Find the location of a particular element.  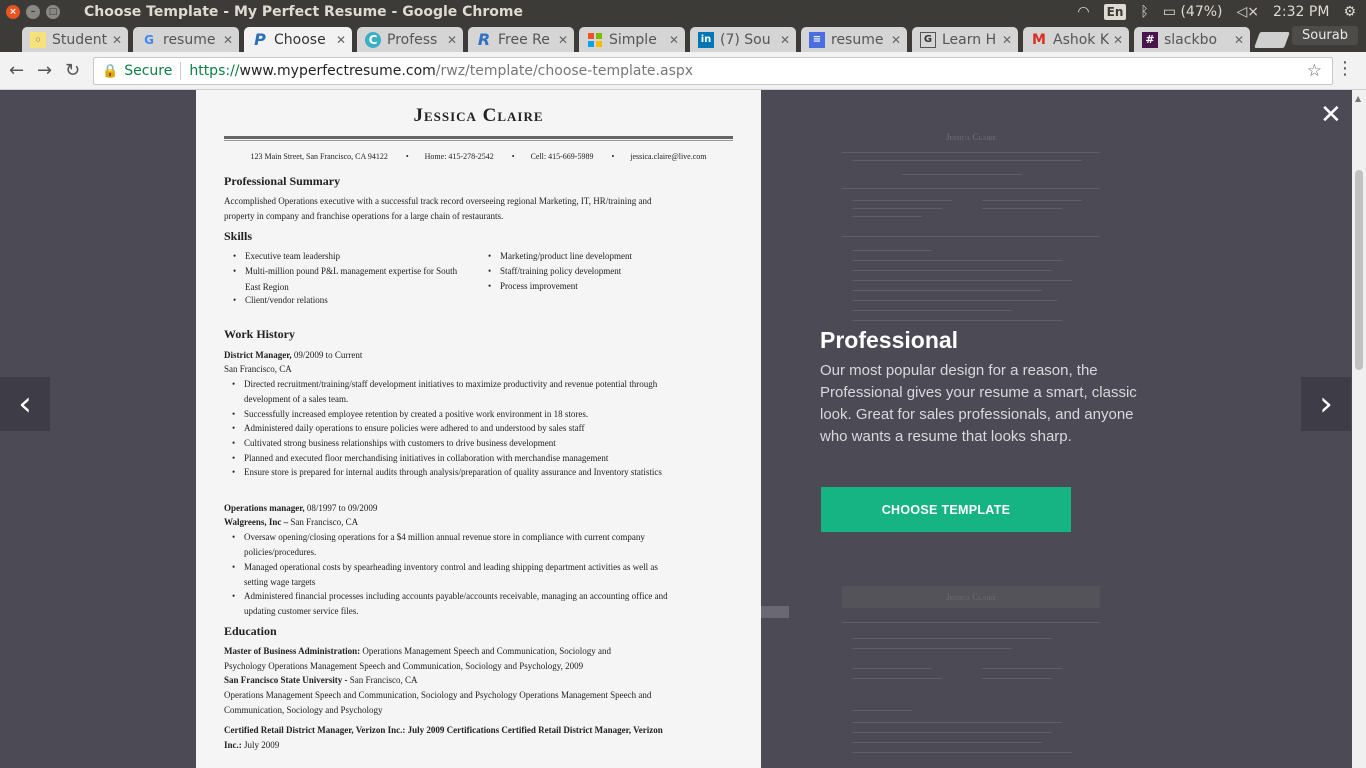

battery-indicator: ▭ (47%) is located at coordinates (1193, 12).